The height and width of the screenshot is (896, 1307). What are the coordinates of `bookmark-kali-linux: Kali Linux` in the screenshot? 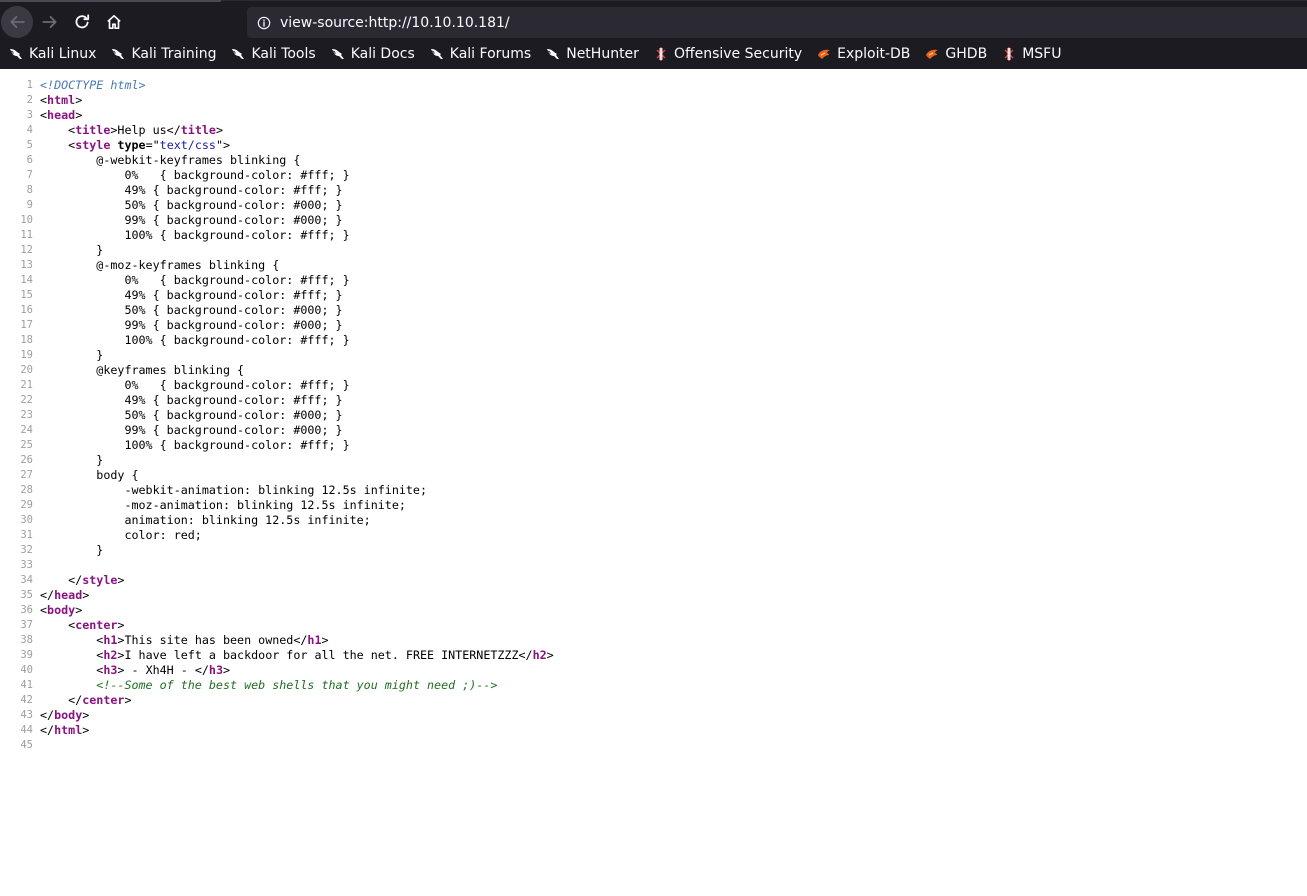 It's located at (52, 54).